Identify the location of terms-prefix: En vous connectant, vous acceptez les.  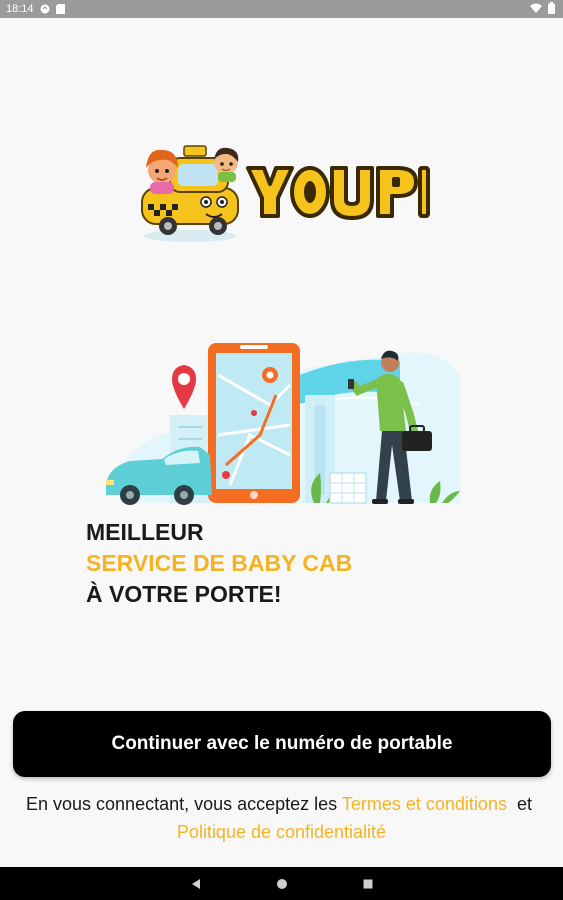
(182, 804).